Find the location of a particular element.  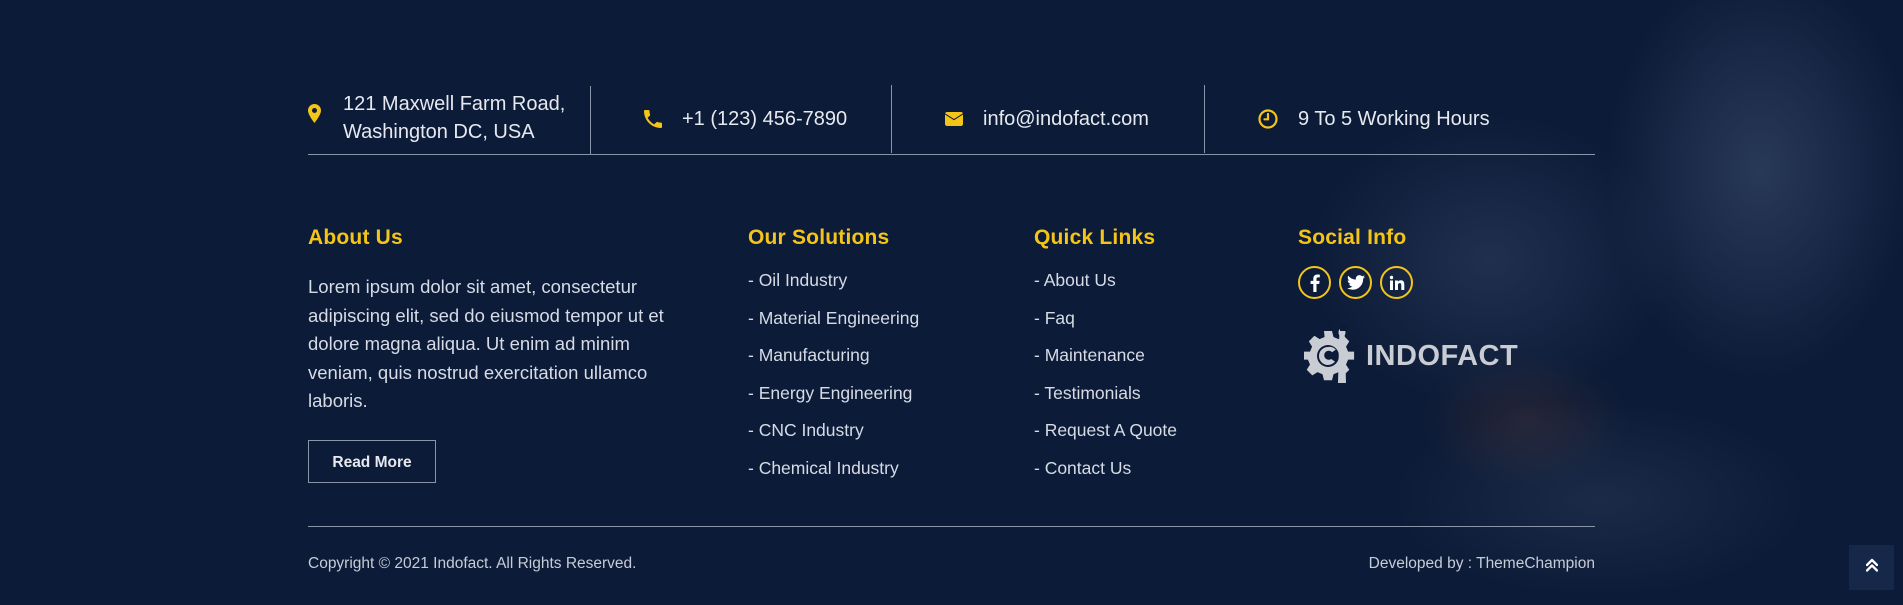

solution-link-oil: - Oil Industry is located at coordinates (833, 289).